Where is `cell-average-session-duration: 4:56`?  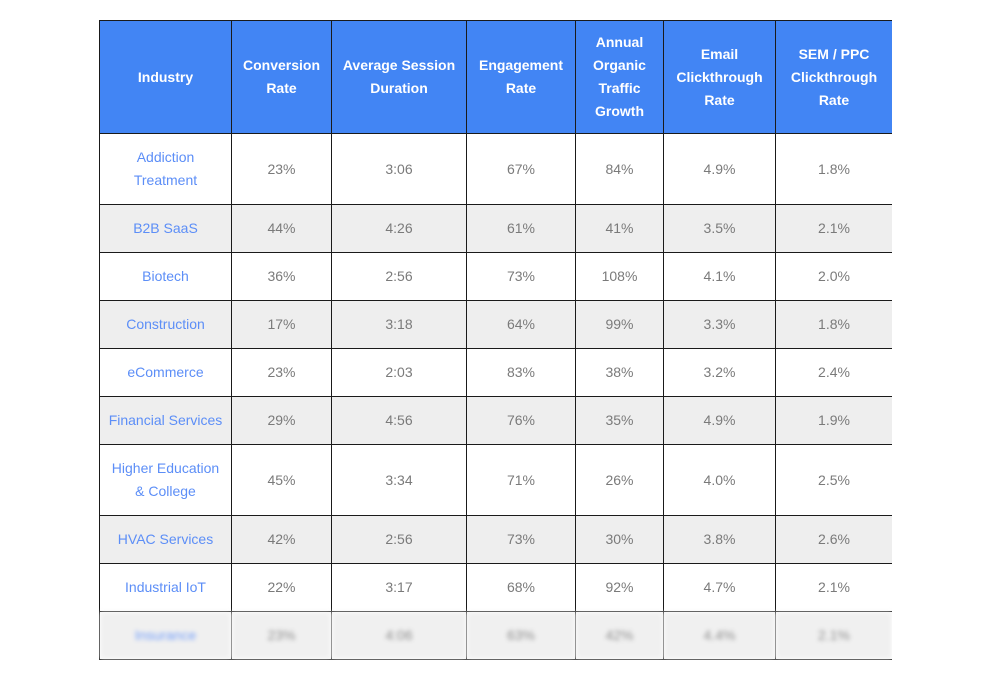 cell-average-session-duration: 4:56 is located at coordinates (399, 420).